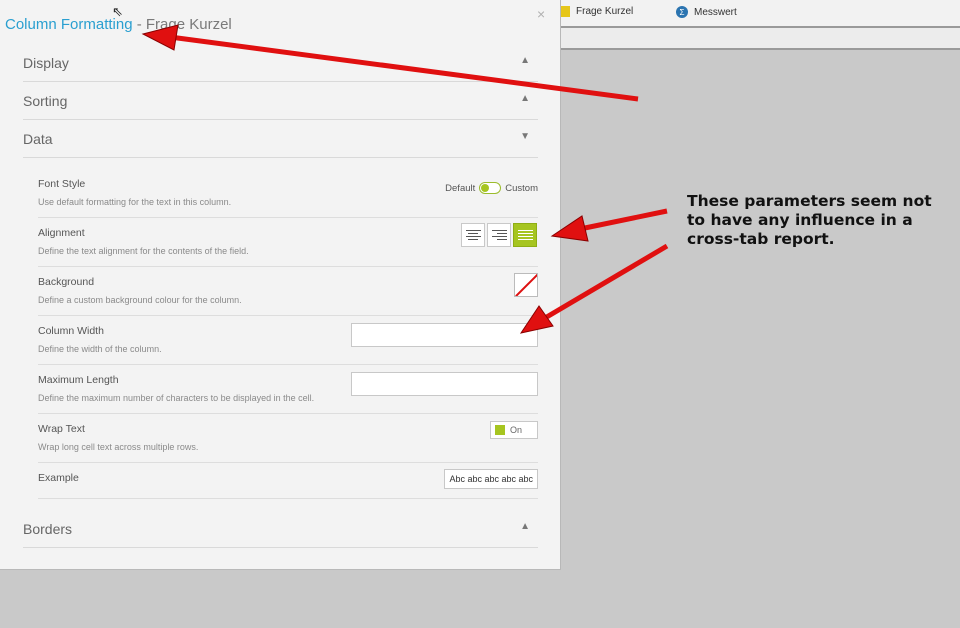 This screenshot has width=960, height=628. I want to click on mouse-cursor-icon: ⇖, so click(117, 11).